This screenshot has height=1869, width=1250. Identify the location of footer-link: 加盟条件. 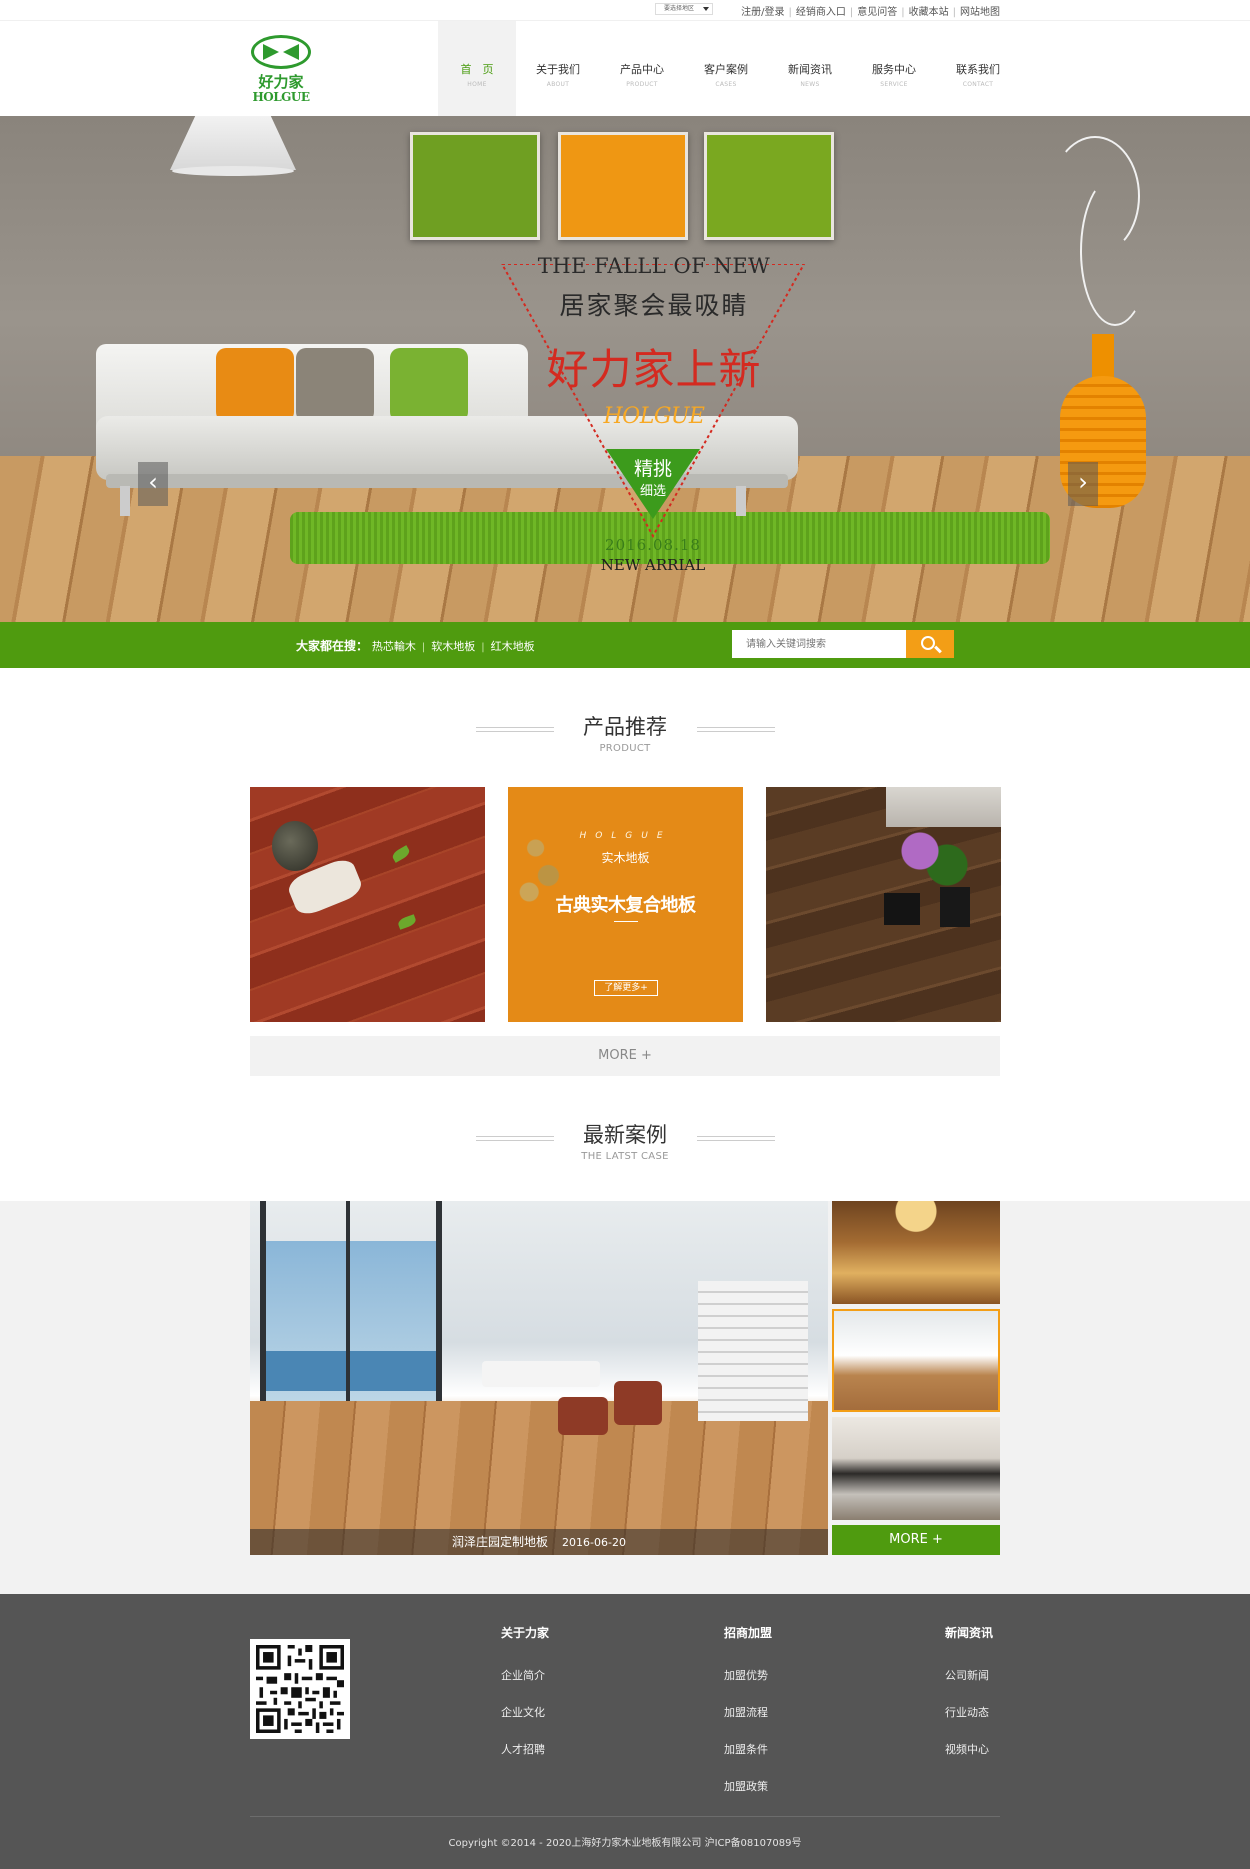
(748, 1759).